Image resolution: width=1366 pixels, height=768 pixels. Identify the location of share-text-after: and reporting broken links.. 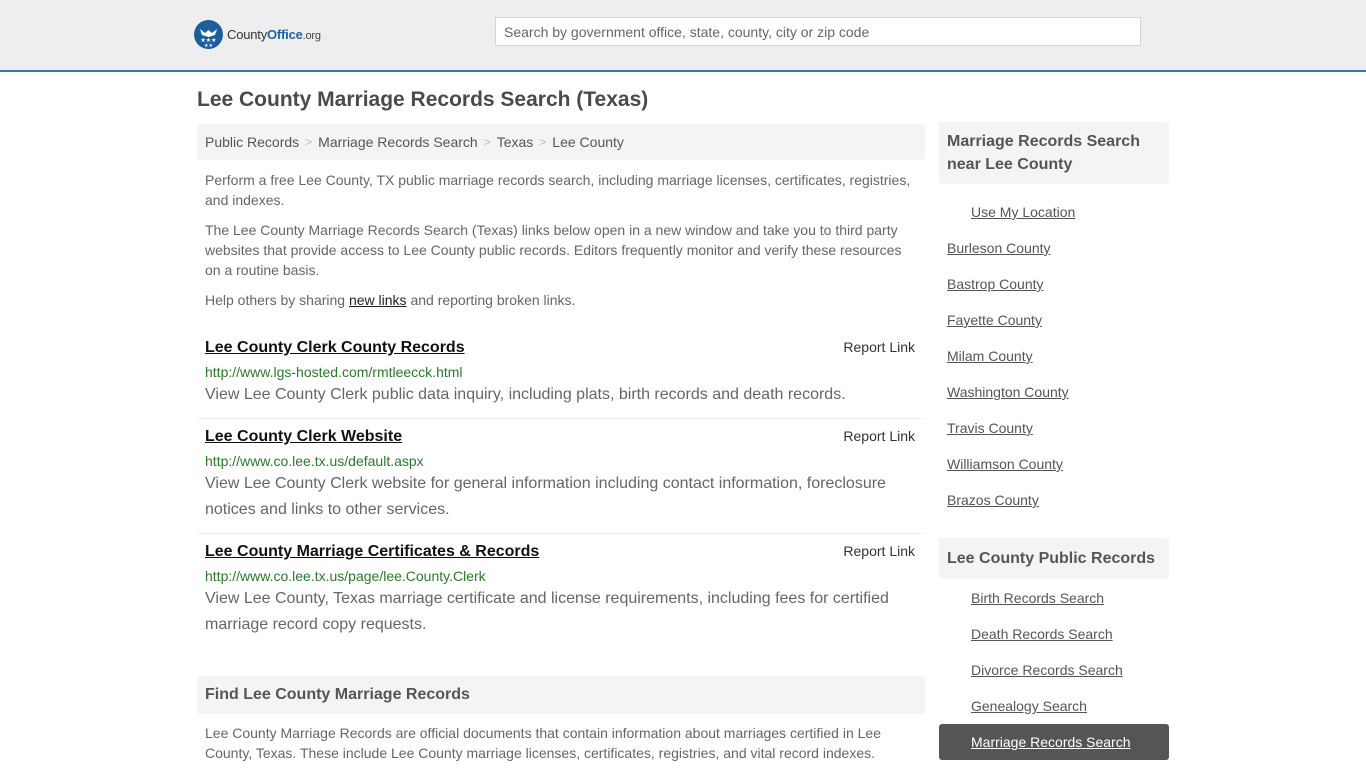
(491, 300).